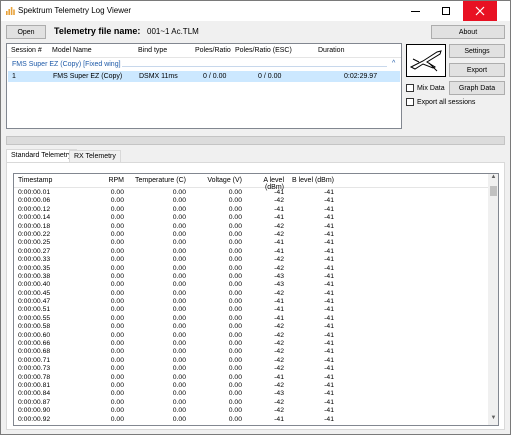 Image resolution: width=511 pixels, height=435 pixels. I want to click on scroll-down-icon: ▼, so click(493, 420).